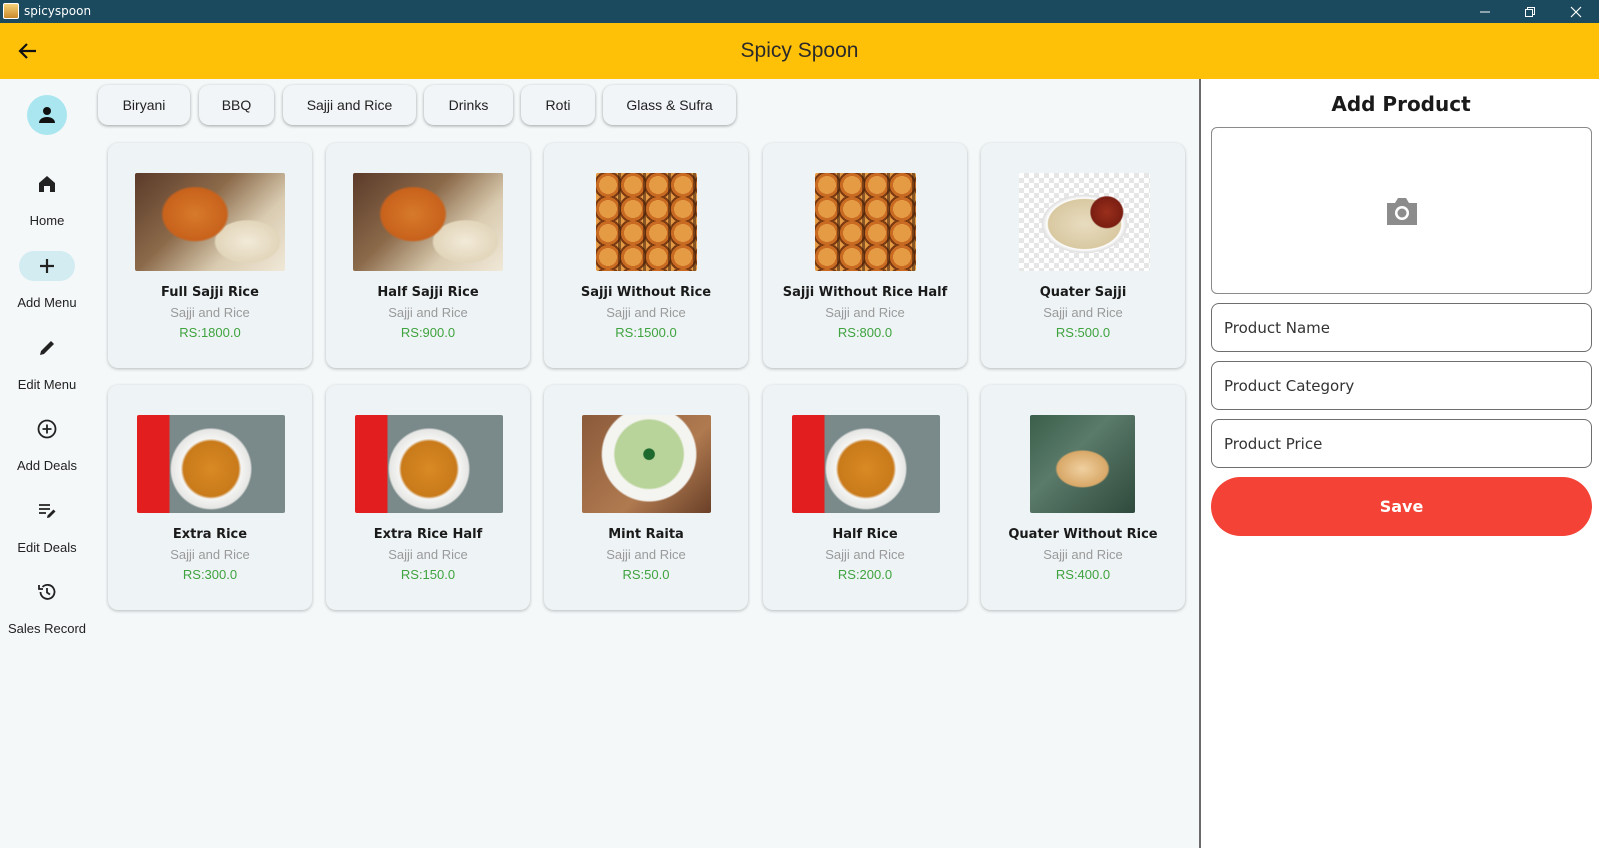  Describe the element at coordinates (47, 284) in the screenshot. I see `sidebar-item-add-menu: Add Menu` at that location.